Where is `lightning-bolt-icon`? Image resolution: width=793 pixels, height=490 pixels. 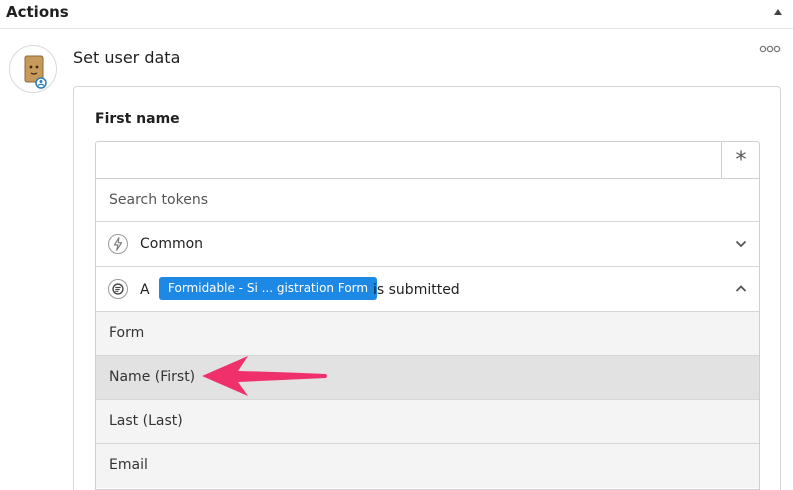
lightning-bolt-icon is located at coordinates (118, 244).